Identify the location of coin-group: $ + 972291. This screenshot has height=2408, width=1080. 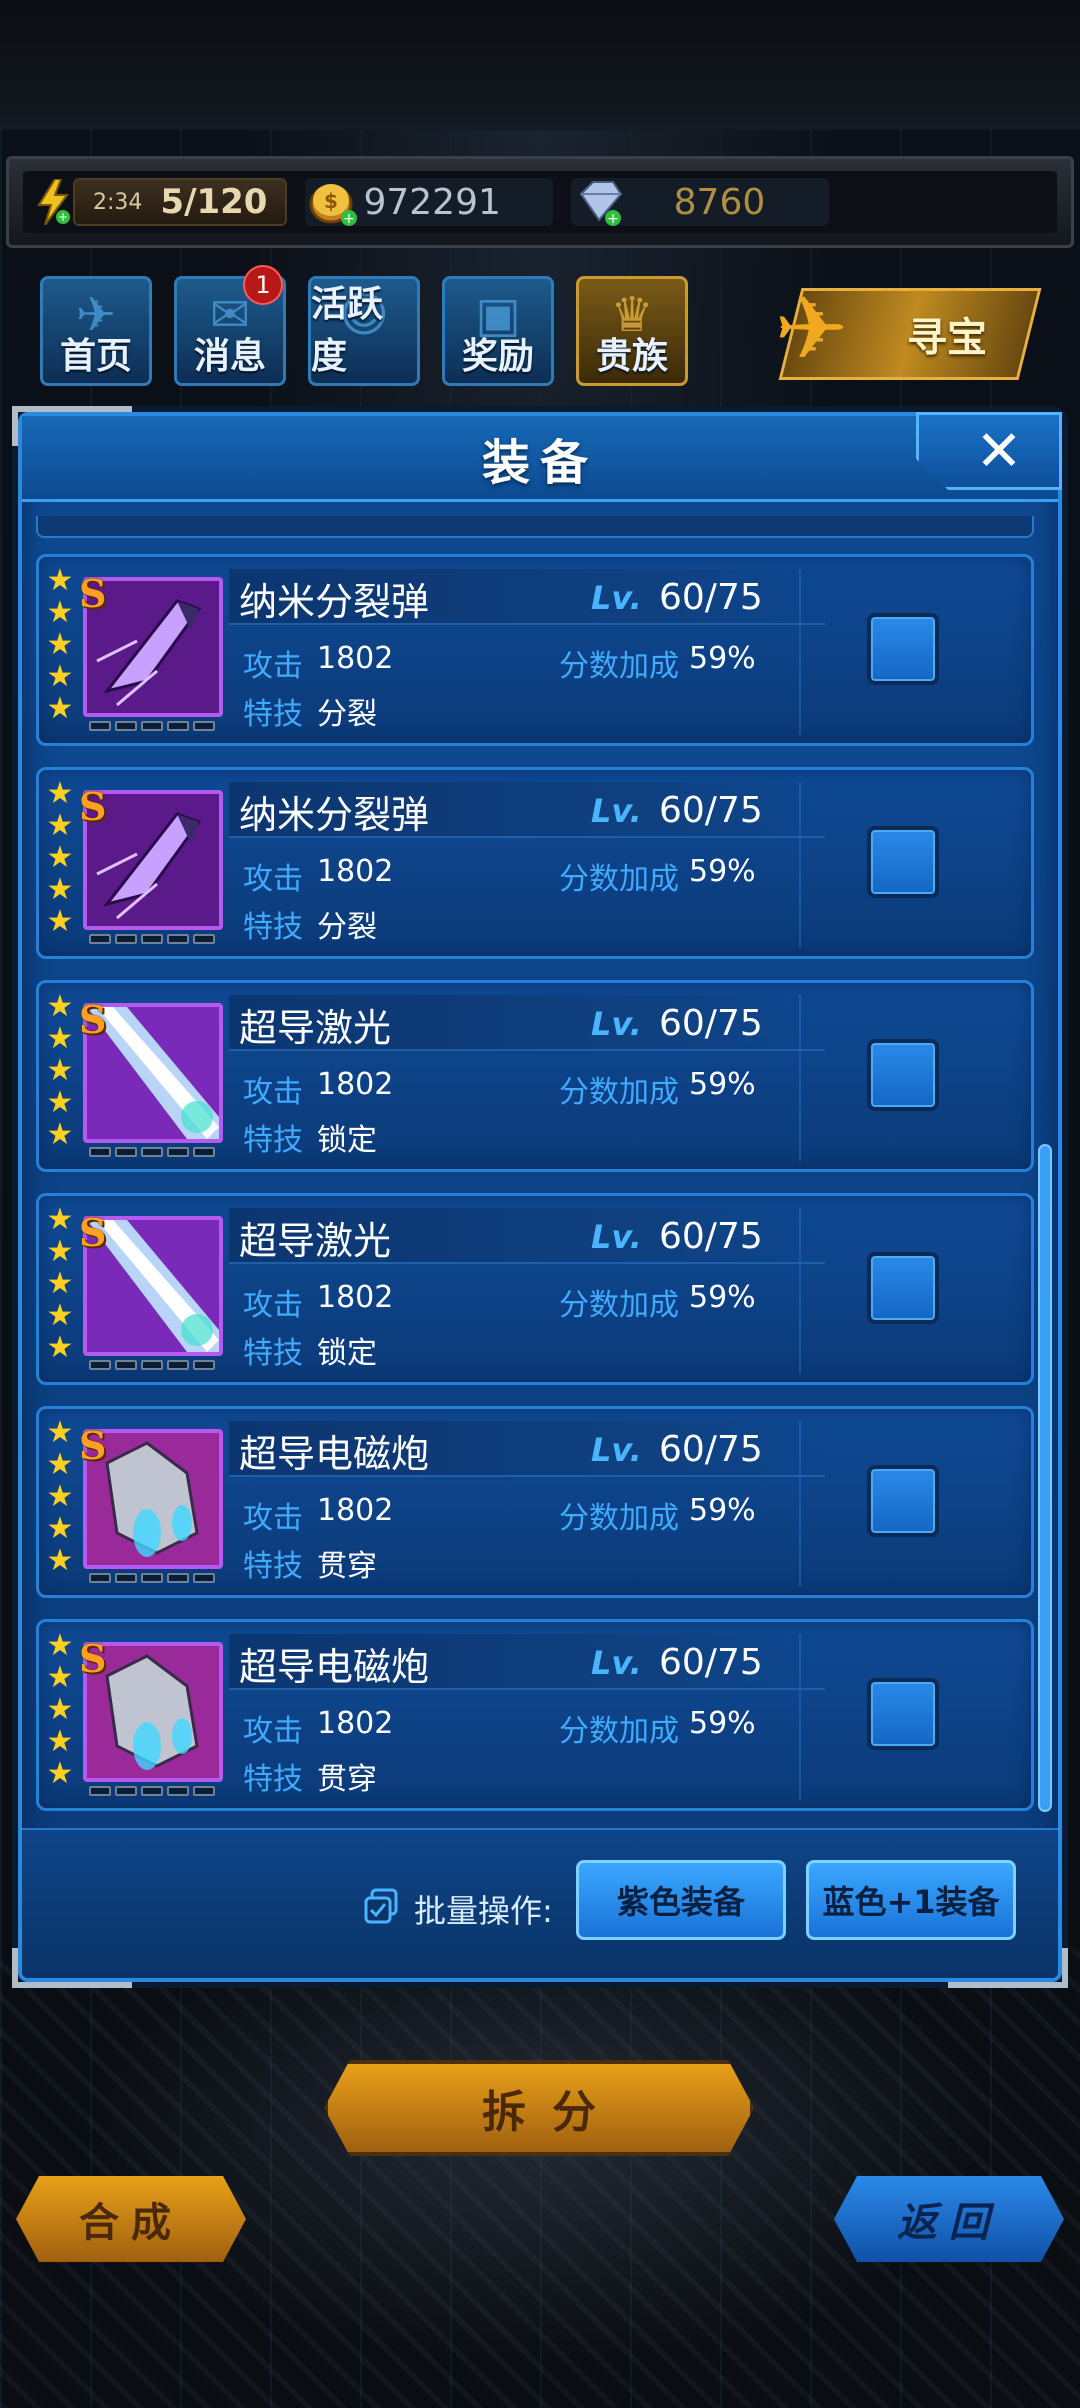
(429, 202).